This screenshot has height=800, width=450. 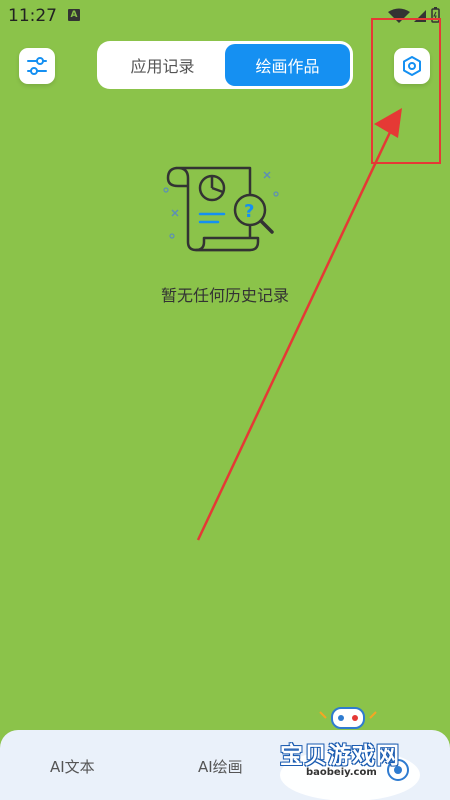 What do you see at coordinates (341, 772) in the screenshot?
I see `watermark-domain: baobeiy.com` at bounding box center [341, 772].